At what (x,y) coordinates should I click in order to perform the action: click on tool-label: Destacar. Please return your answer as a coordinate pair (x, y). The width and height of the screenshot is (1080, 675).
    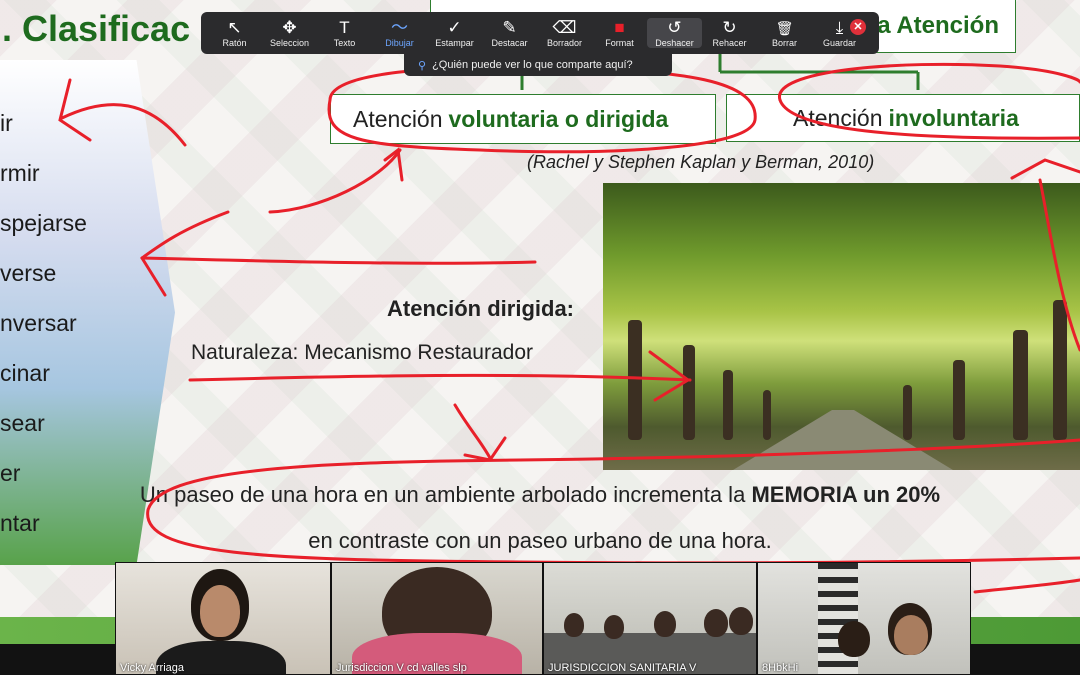
    Looking at the image, I should click on (509, 43).